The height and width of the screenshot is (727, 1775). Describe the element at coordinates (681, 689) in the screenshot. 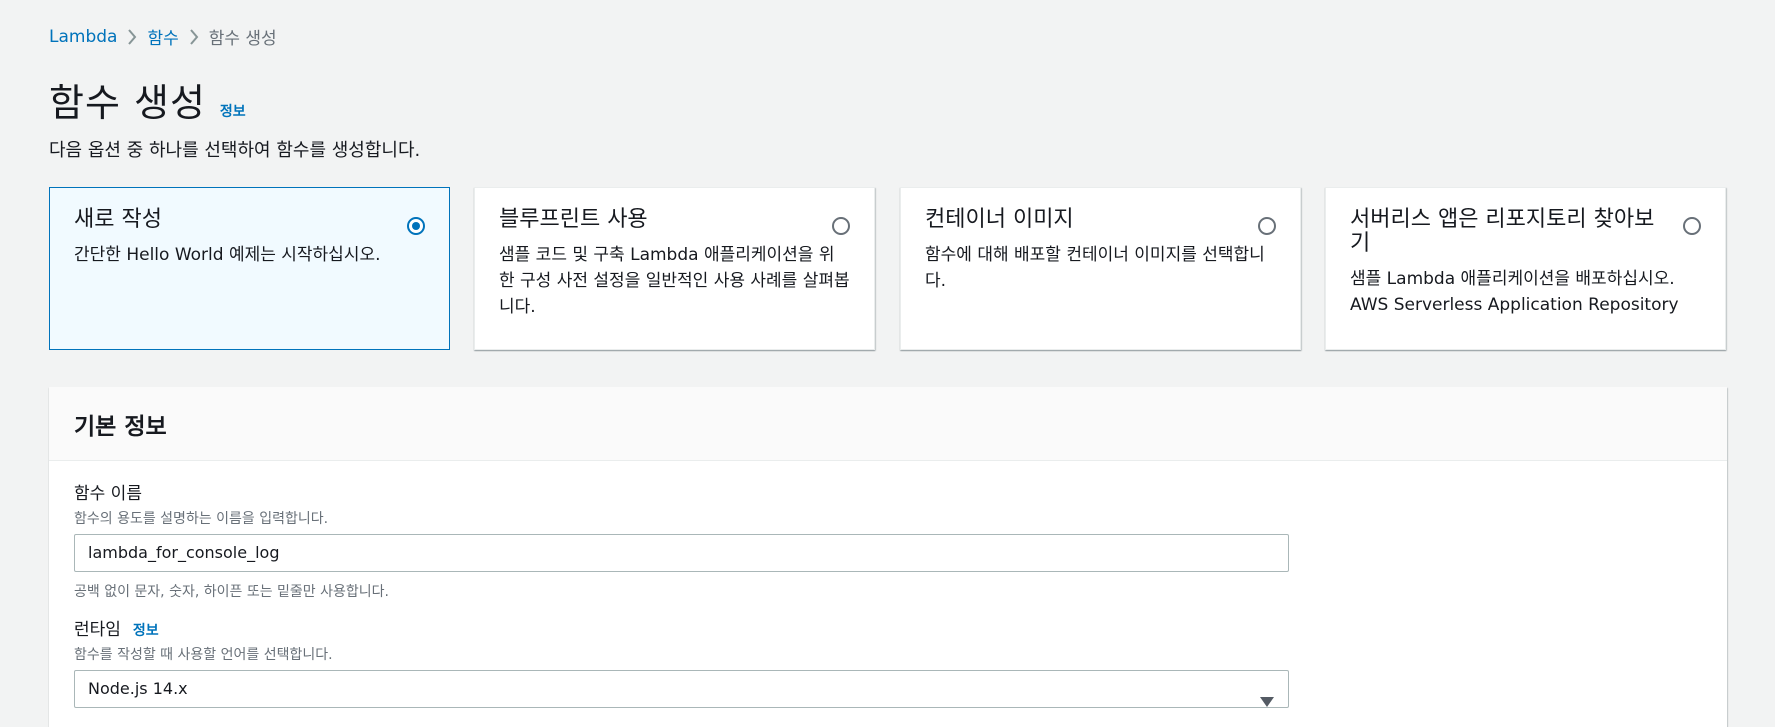

I see `runtime-select: Node.js 14.x` at that location.